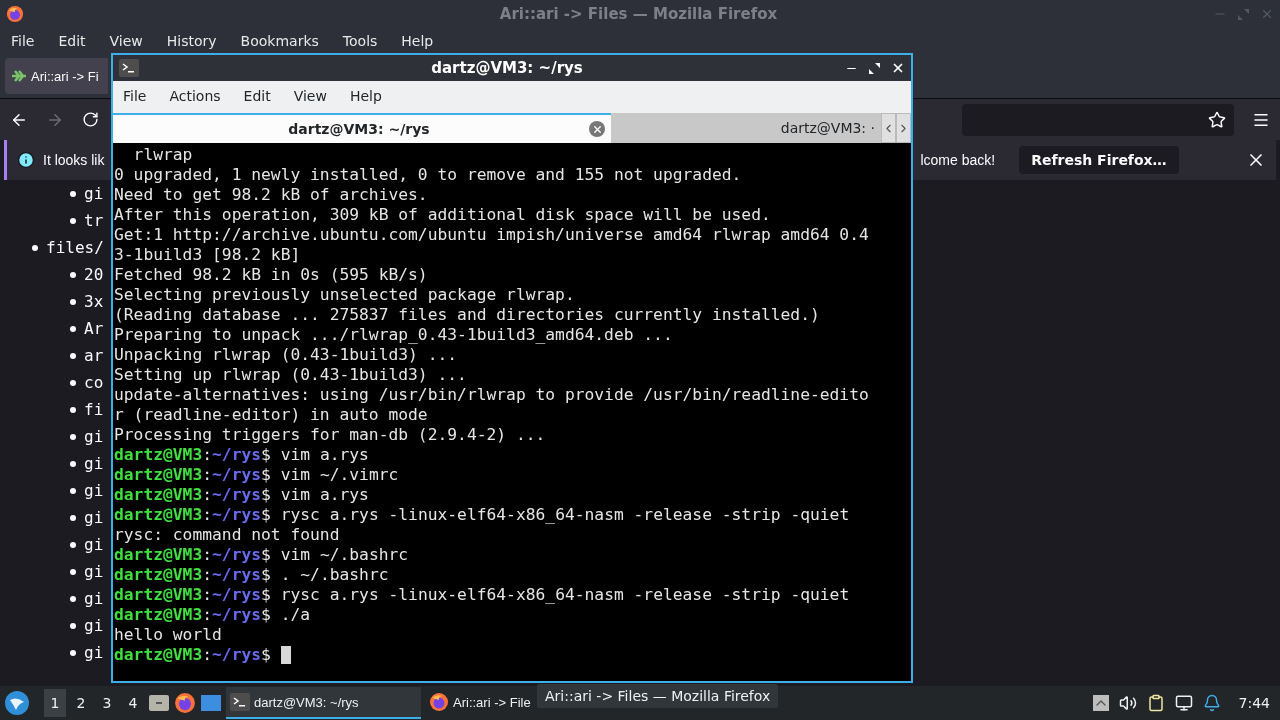 Image resolution: width=1280 pixels, height=720 pixels. Describe the element at coordinates (597, 129) in the screenshot. I see `close-tab-icon` at that location.